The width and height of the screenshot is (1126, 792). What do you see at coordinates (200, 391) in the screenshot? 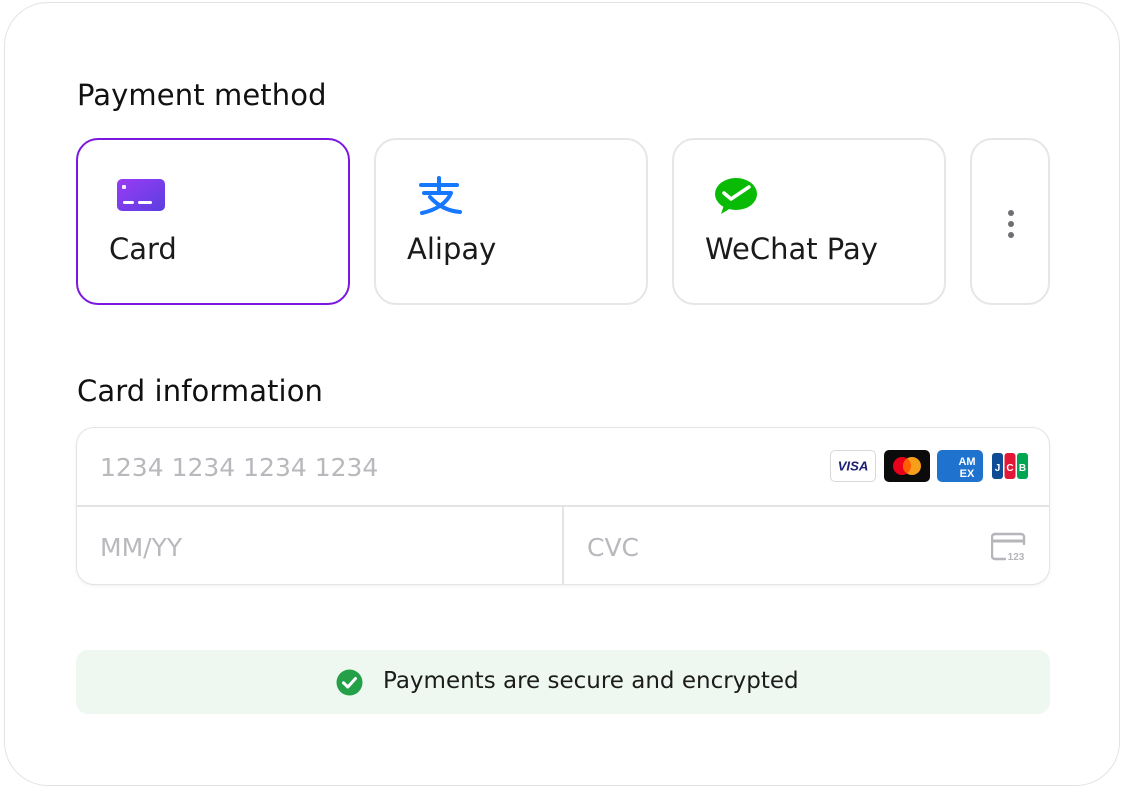
I see `card-information-title: Card information` at bounding box center [200, 391].